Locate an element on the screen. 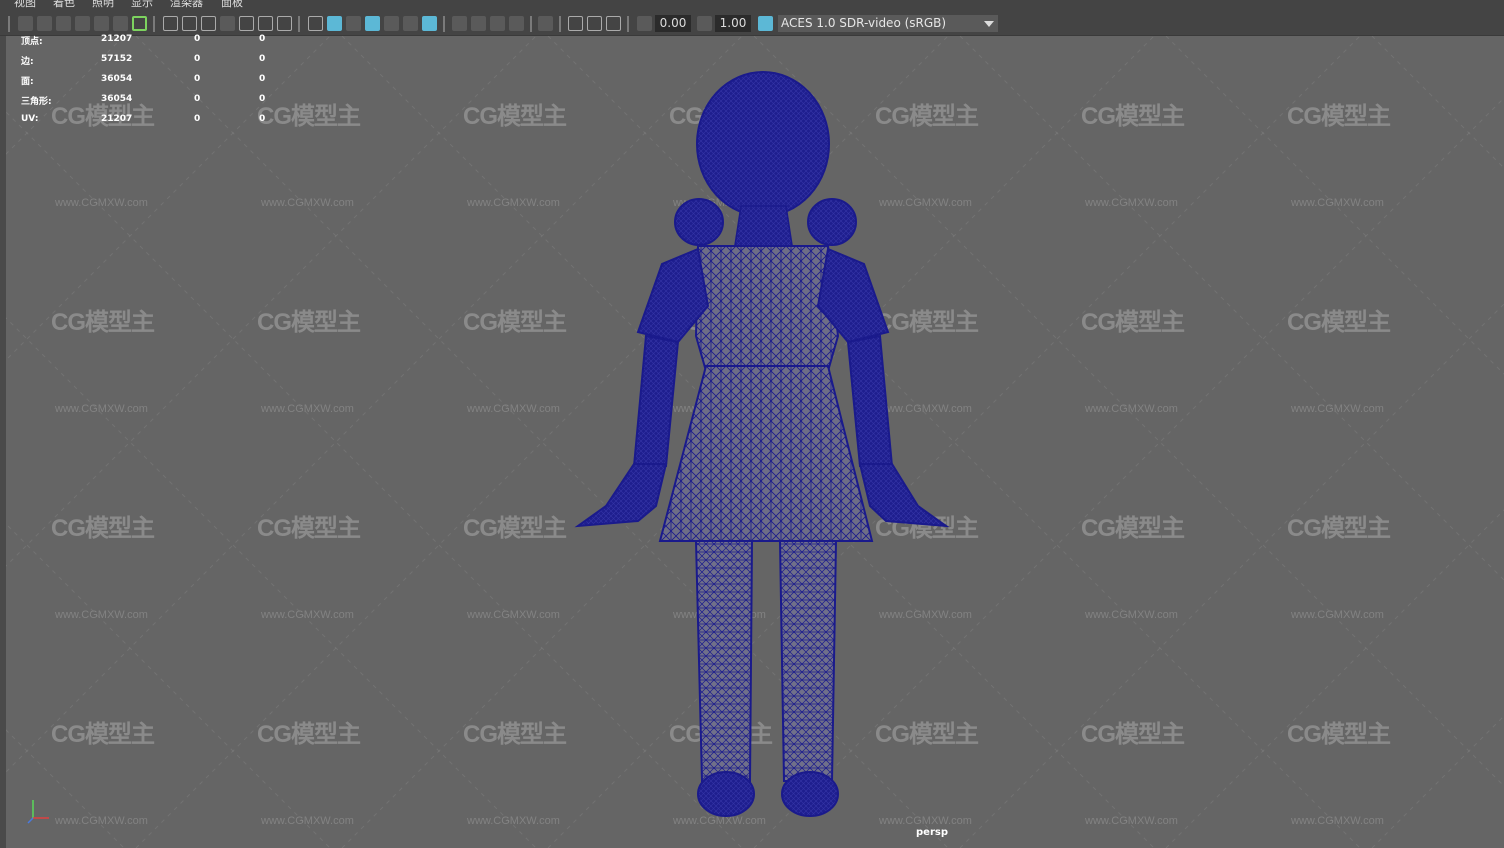 This screenshot has width=1504, height=848. smooth-shade-icon is located at coordinates (334, 23).